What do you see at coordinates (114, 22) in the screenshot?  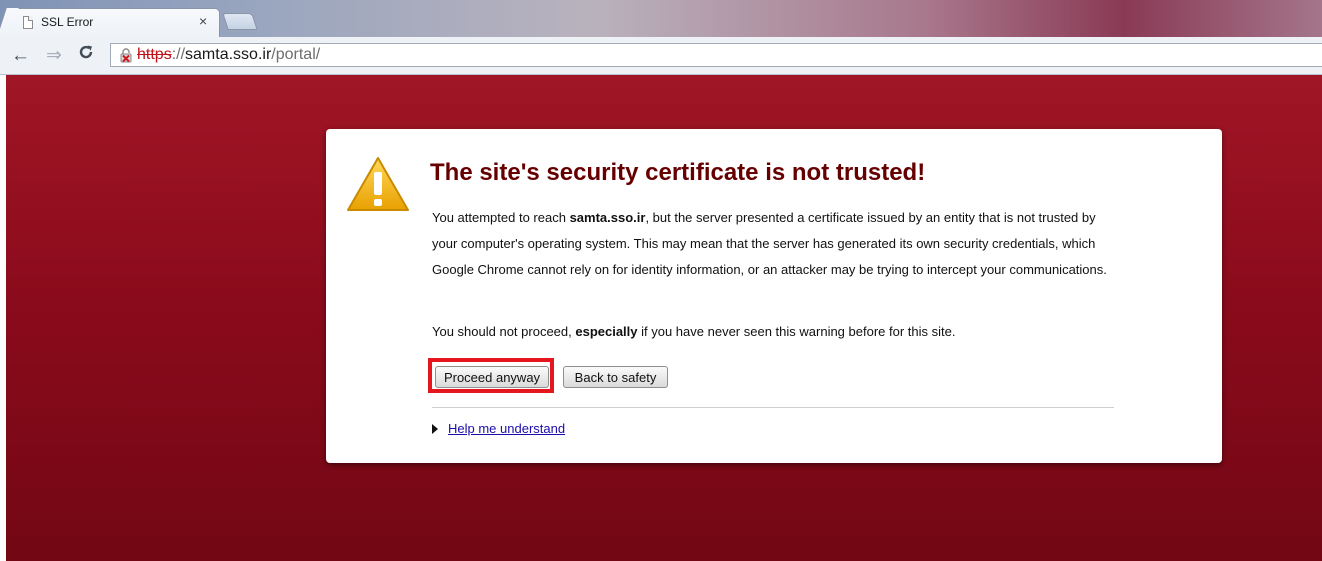 I see `tab-ssl-error: SSL Error ×` at bounding box center [114, 22].